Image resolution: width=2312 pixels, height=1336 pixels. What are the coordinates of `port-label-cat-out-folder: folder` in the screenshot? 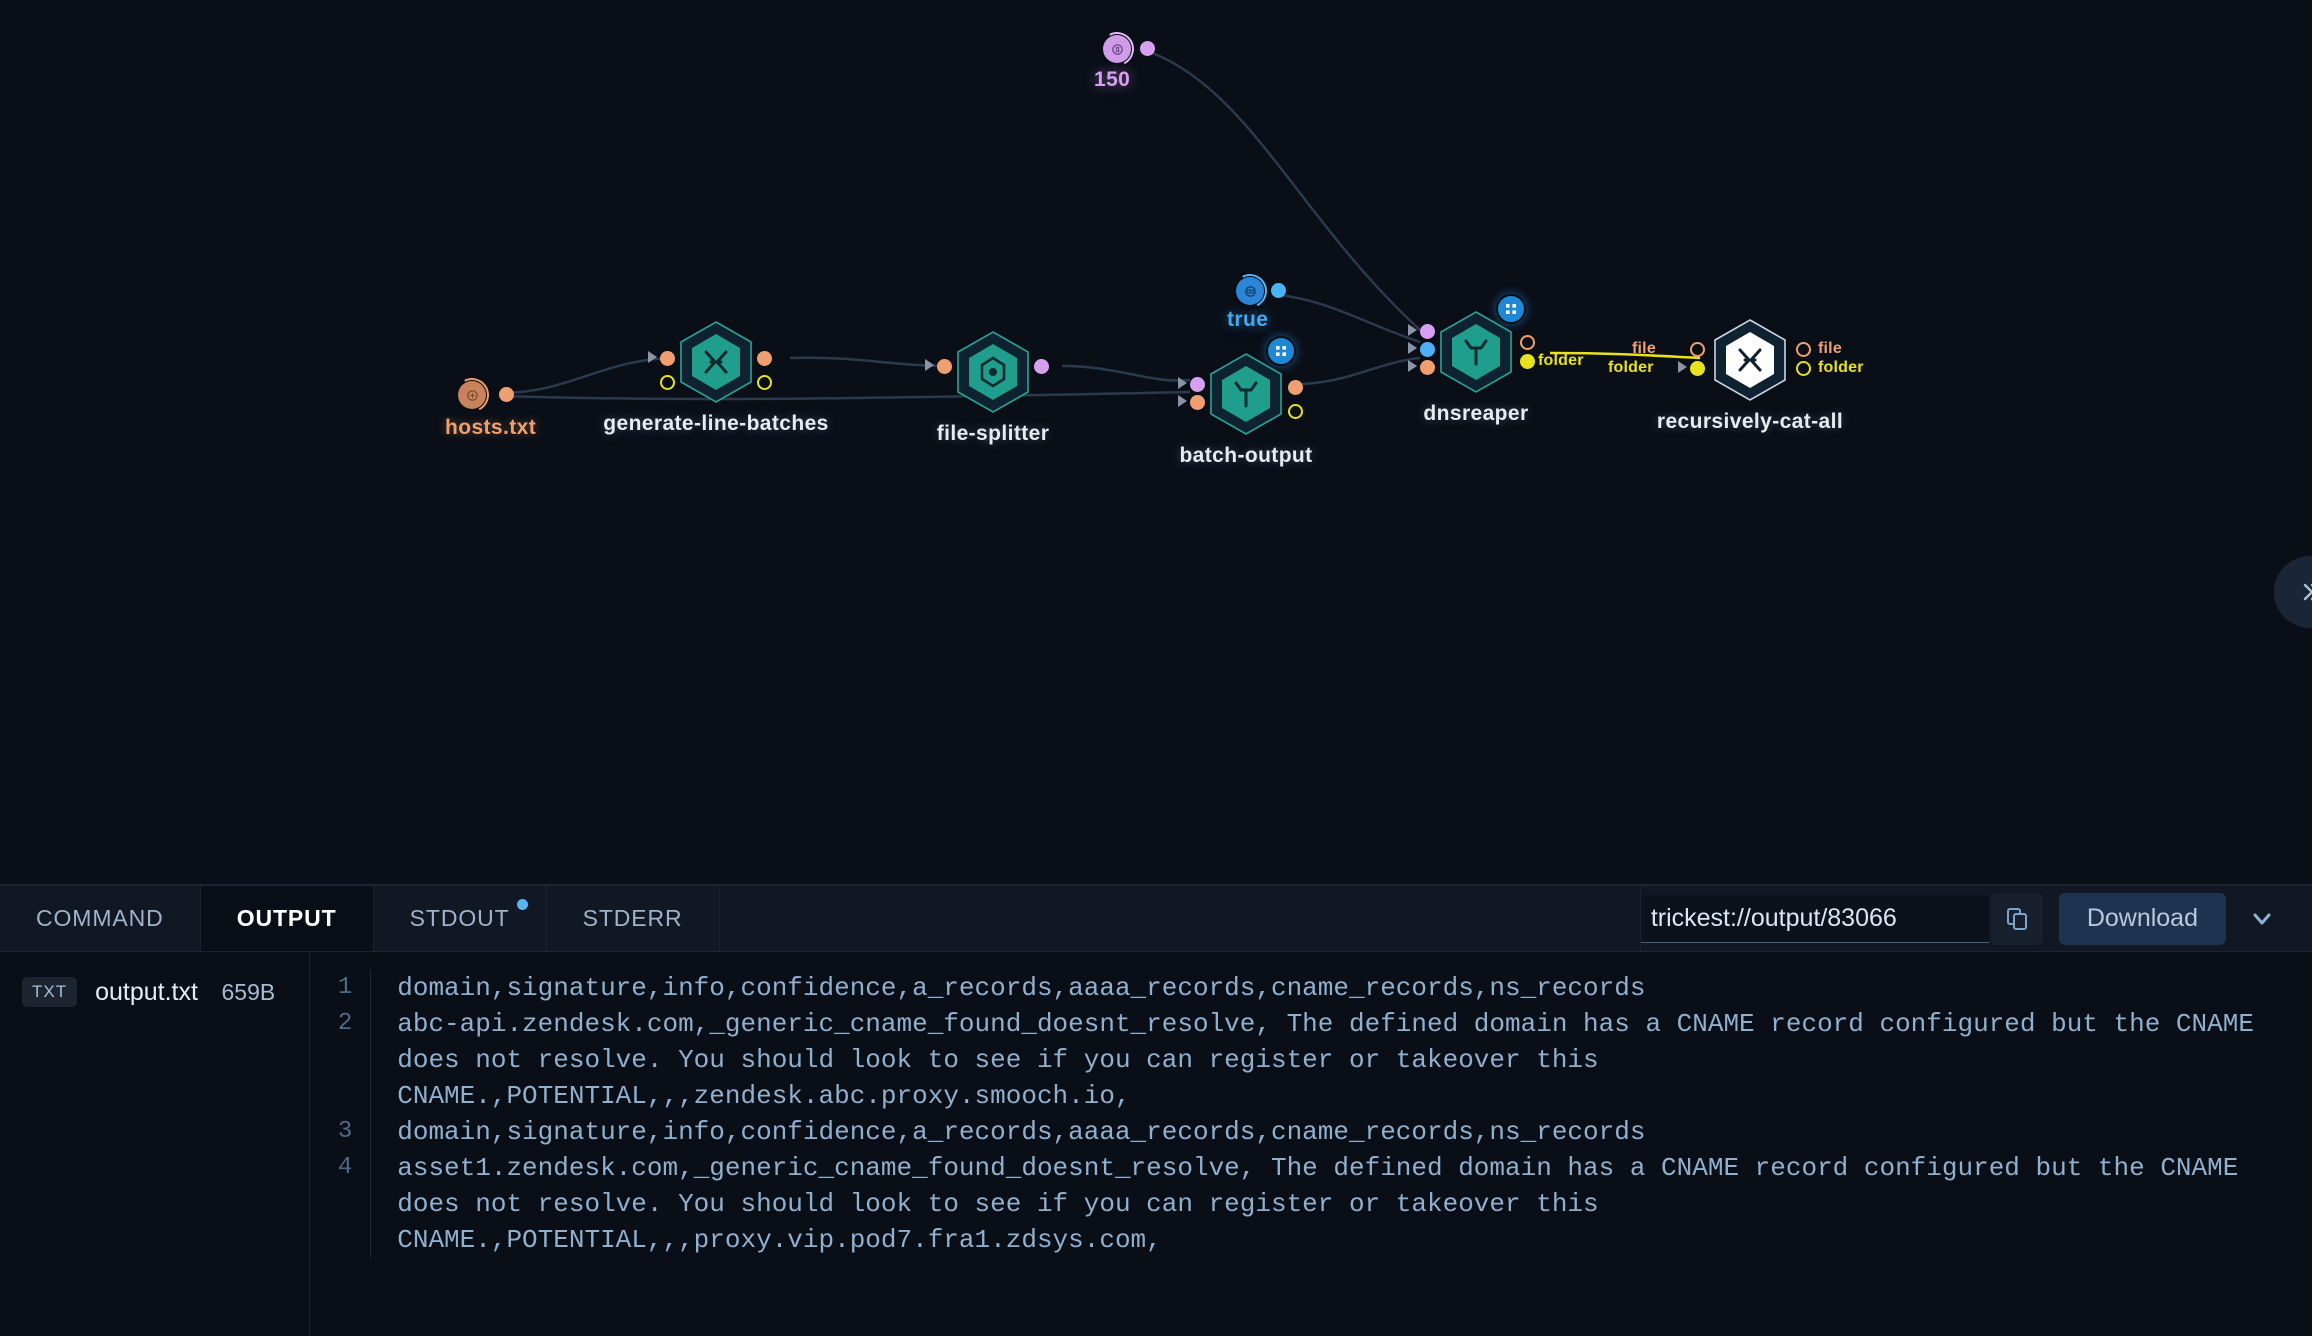 It's located at (1841, 367).